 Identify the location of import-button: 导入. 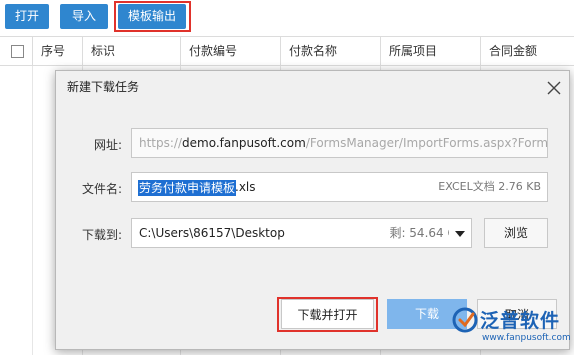
(84, 16).